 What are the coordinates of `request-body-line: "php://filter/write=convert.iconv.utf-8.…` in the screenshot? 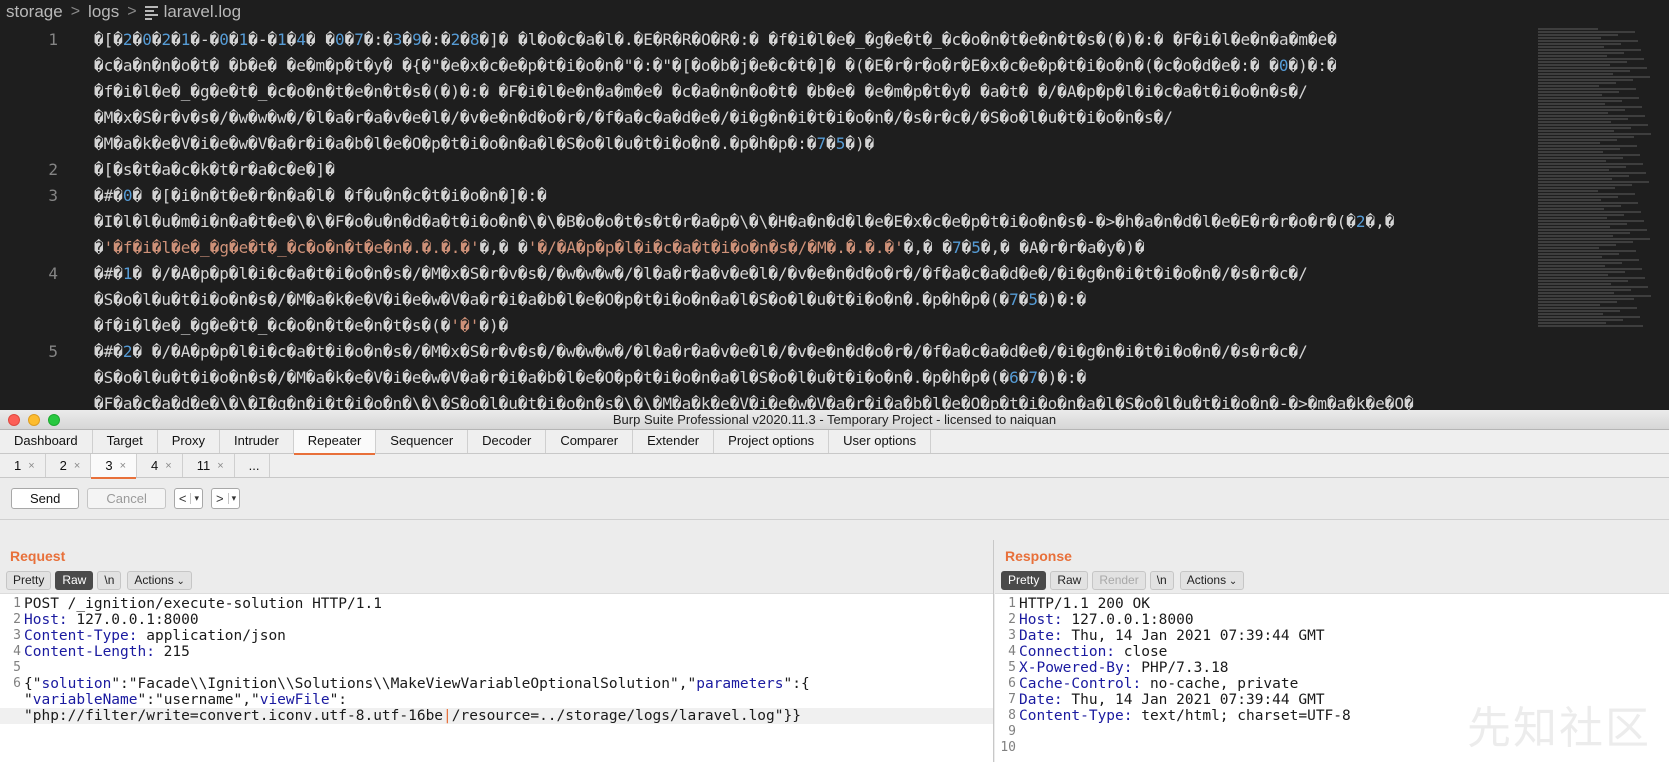 It's located at (496, 716).